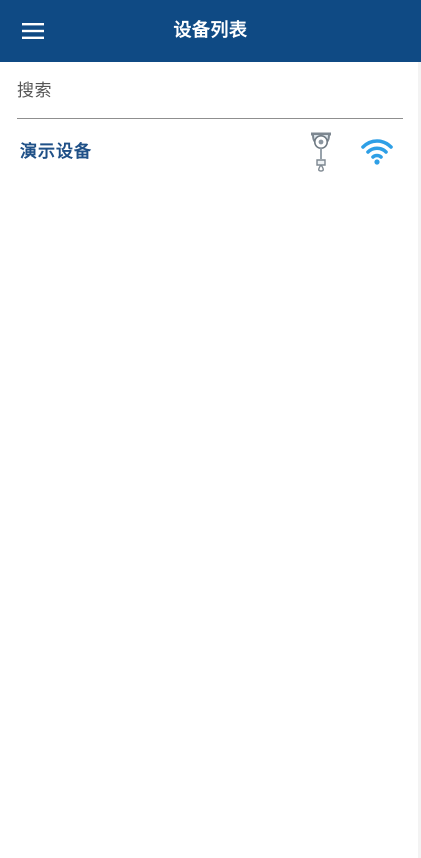 The height and width of the screenshot is (858, 421). What do you see at coordinates (321, 152) in the screenshot?
I see `hoist-icon` at bounding box center [321, 152].